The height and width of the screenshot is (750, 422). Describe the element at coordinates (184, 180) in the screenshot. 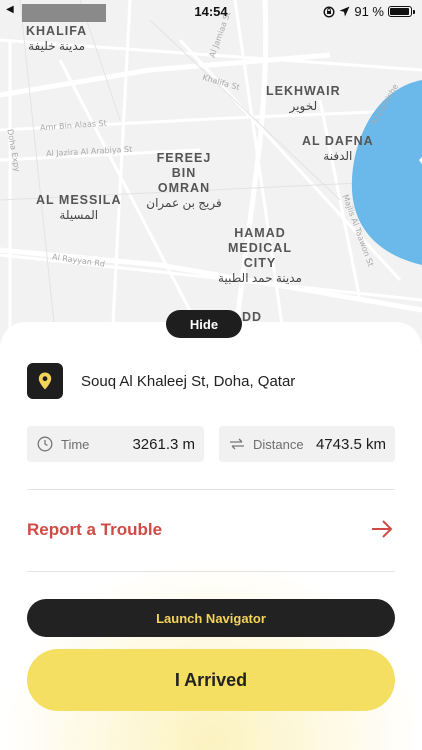

I see `map-area-label: FEREEJ BIN OMRAN فريج بن عمران` at that location.